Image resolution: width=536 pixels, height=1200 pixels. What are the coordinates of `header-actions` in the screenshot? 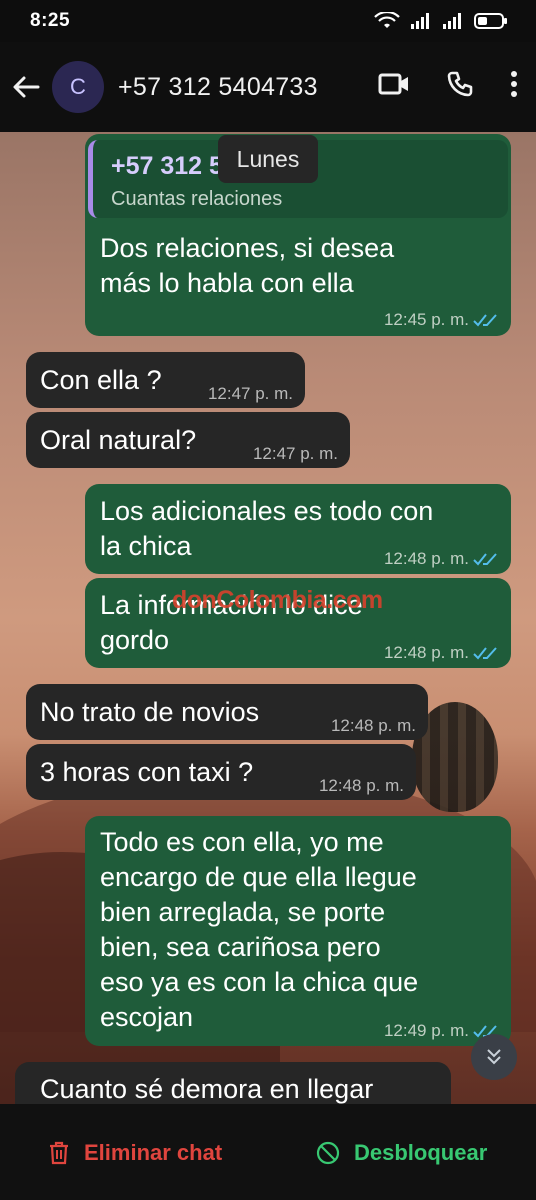 It's located at (448, 84).